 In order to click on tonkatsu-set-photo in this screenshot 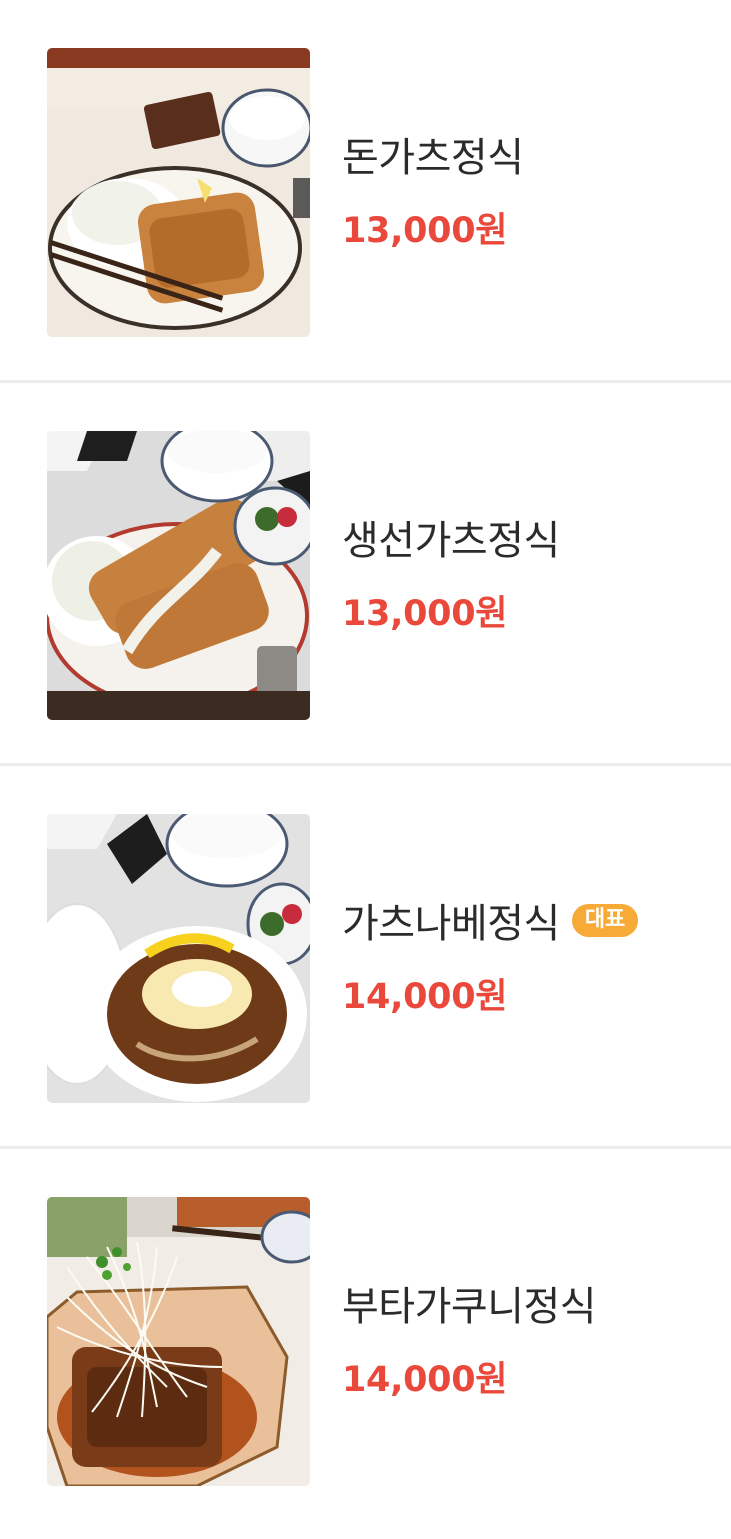, I will do `click(178, 192)`.